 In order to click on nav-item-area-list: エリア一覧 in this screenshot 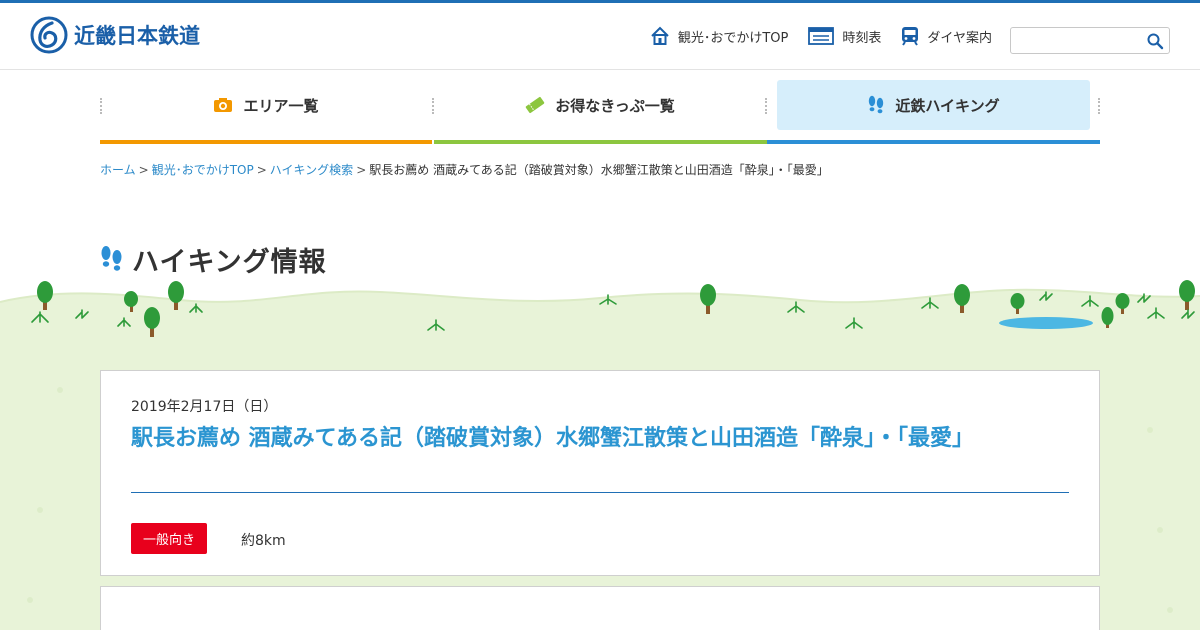, I will do `click(266, 105)`.